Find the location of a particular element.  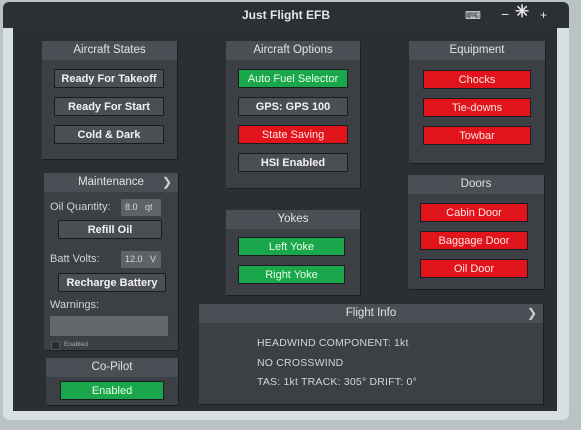

equipment-title: Equipment is located at coordinates (477, 50).